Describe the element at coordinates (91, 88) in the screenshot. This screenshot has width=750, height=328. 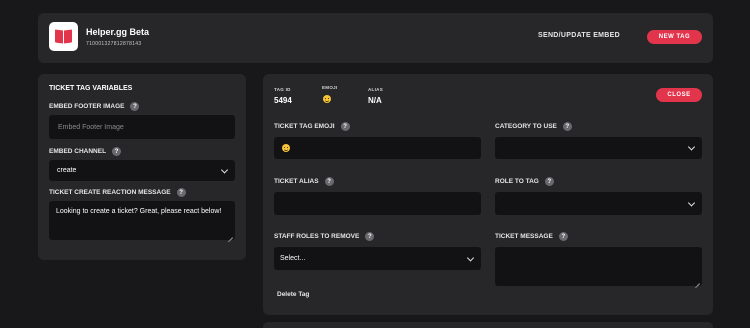
I see `section-title: TICKET TAG VARIABLES` at that location.